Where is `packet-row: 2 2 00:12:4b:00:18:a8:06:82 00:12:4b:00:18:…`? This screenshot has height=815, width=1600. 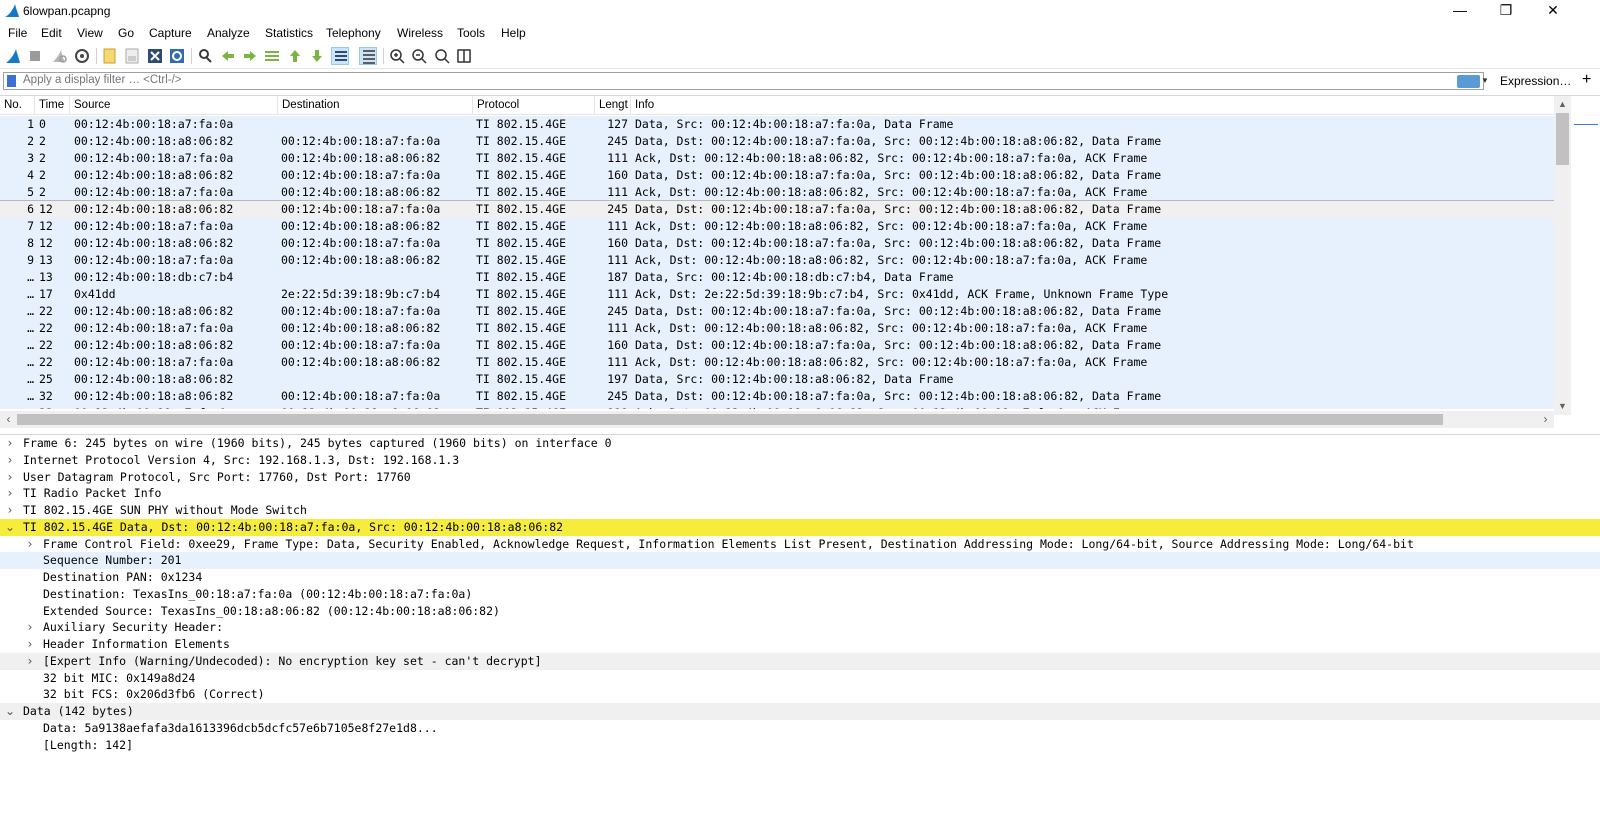 packet-row: 2 2 00:12:4b:00:18:a8:06:82 00:12:4b:00:18:… is located at coordinates (777, 141).